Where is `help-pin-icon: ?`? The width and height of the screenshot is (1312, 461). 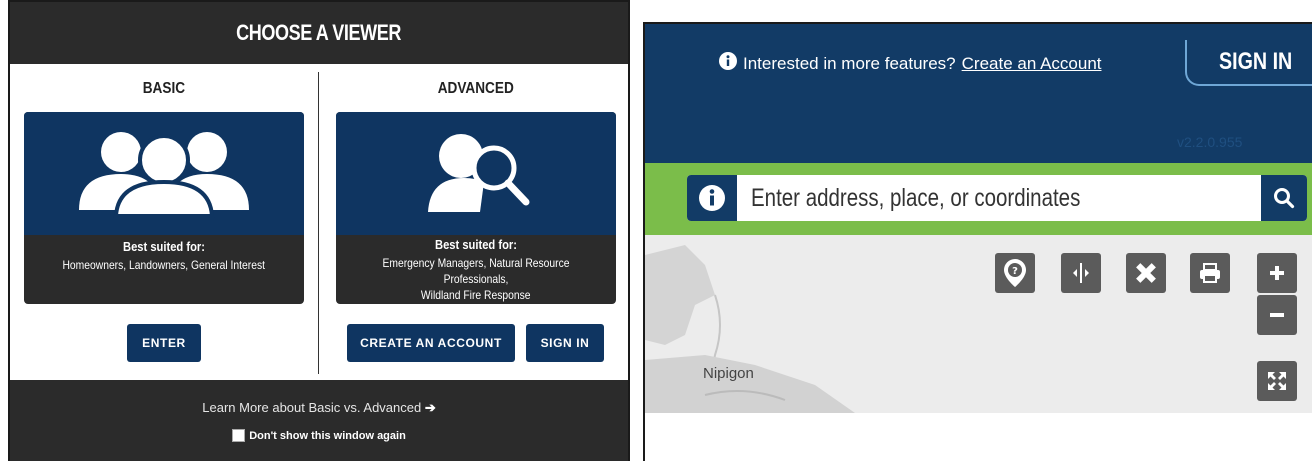 help-pin-icon: ? is located at coordinates (1015, 273).